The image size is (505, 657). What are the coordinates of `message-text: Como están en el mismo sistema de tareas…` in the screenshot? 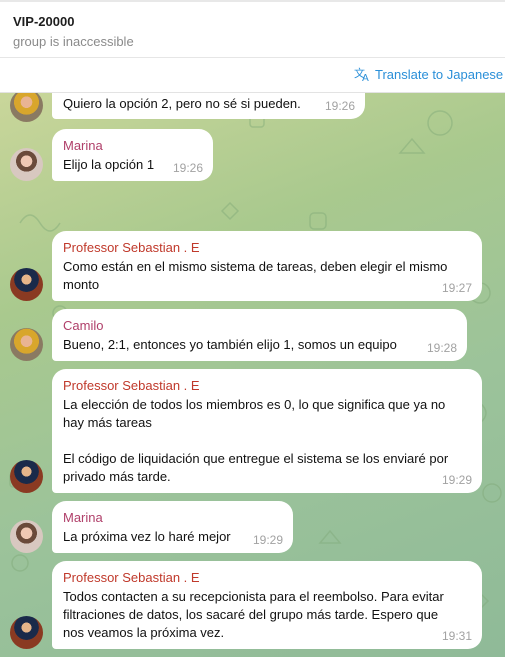 It's located at (255, 266).